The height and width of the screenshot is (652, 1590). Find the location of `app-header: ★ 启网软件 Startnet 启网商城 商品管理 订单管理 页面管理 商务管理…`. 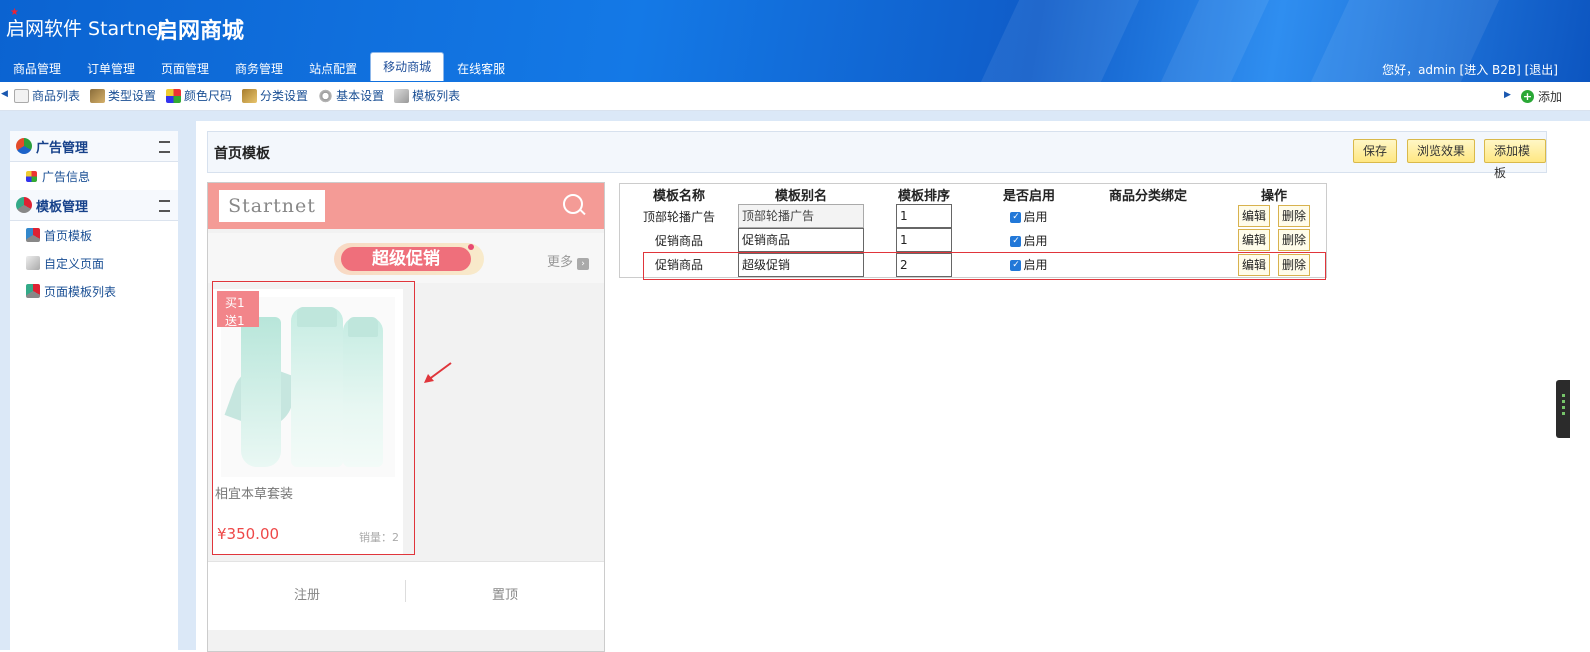

app-header: ★ 启网软件 Startnet 启网商城 商品管理 订单管理 页面管理 商务管理… is located at coordinates (795, 41).